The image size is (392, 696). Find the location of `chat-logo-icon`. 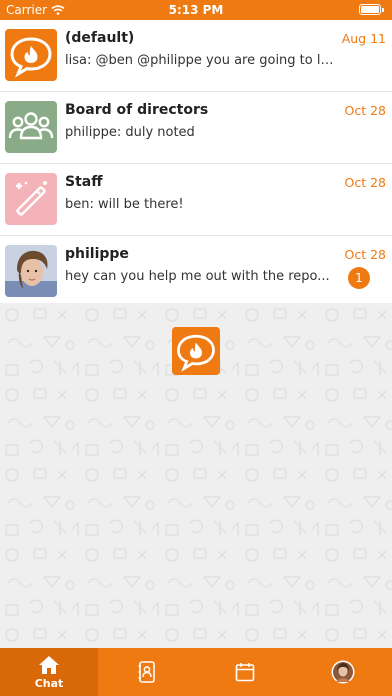

chat-logo-icon is located at coordinates (31, 55).